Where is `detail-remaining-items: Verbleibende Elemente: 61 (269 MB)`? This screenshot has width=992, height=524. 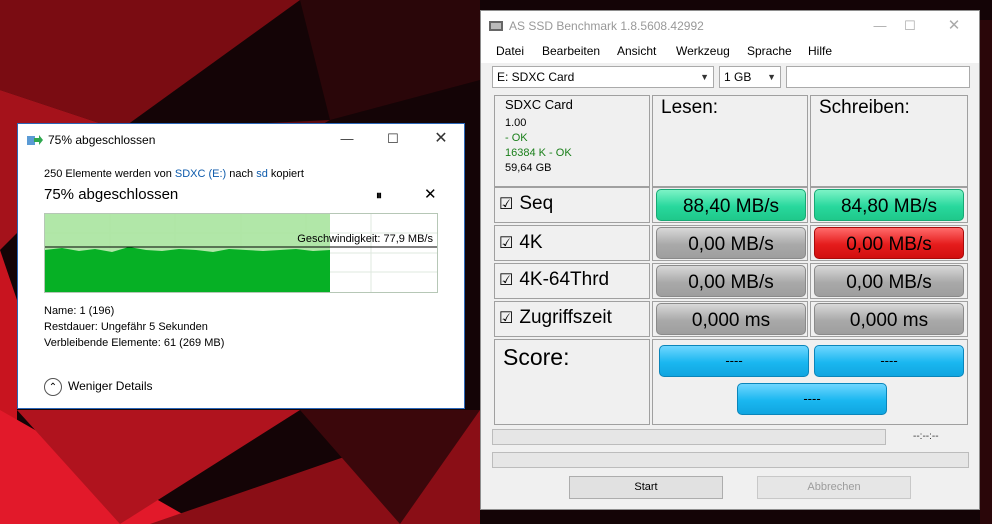
detail-remaining-items: Verbleibende Elemente: 61 (269 MB) is located at coordinates (134, 343).